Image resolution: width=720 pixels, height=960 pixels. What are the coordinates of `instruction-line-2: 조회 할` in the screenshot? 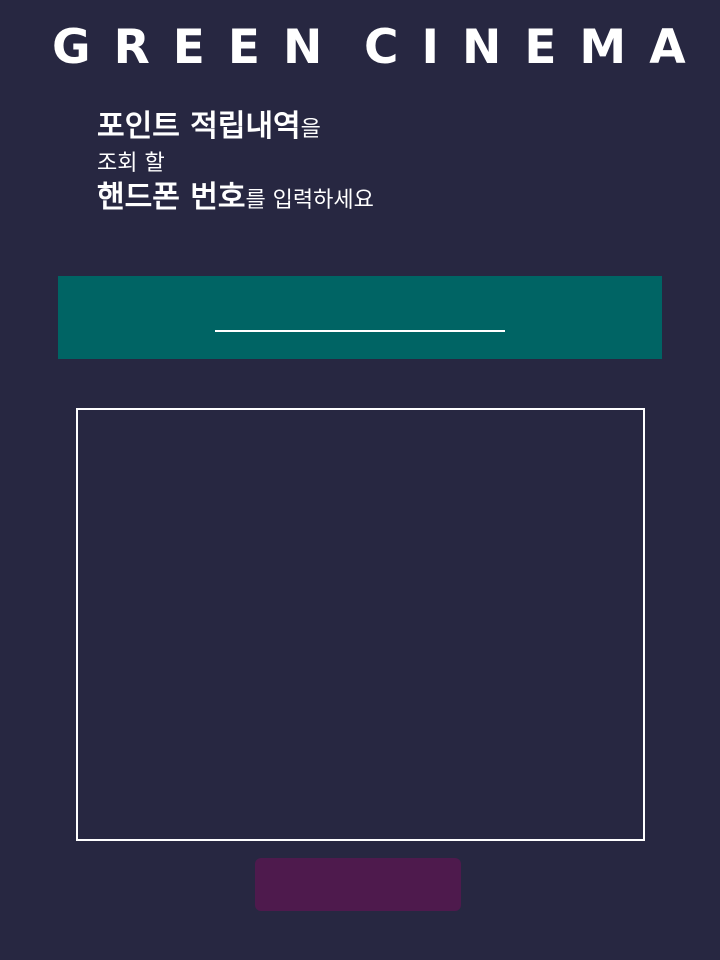 It's located at (377, 164).